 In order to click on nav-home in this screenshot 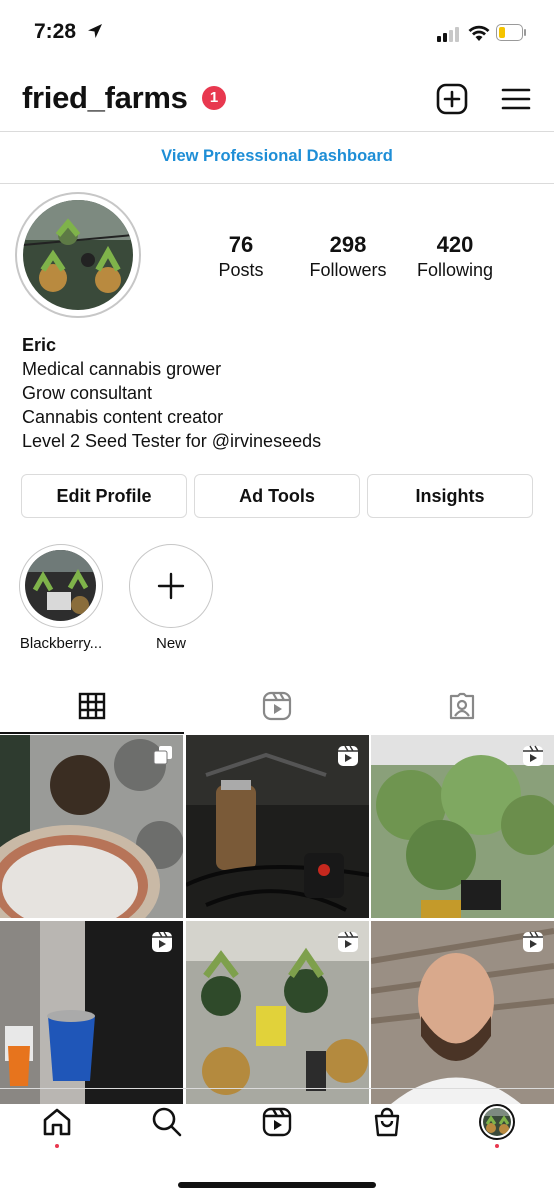, I will do `click(57, 1122)`.